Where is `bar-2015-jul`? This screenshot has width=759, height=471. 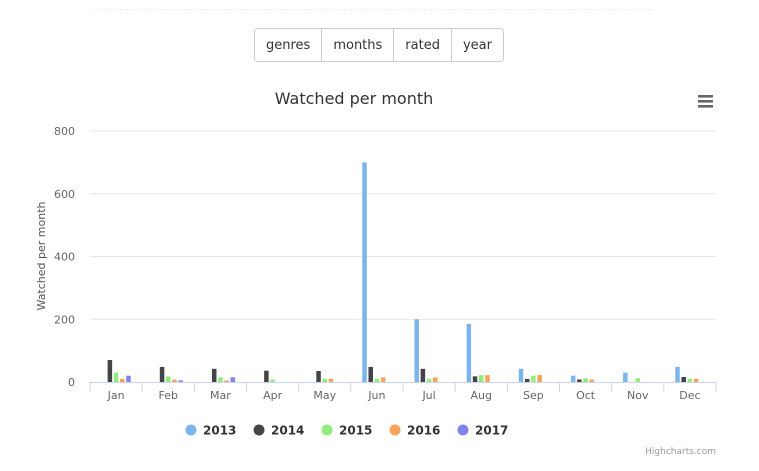
bar-2015-jul is located at coordinates (429, 380).